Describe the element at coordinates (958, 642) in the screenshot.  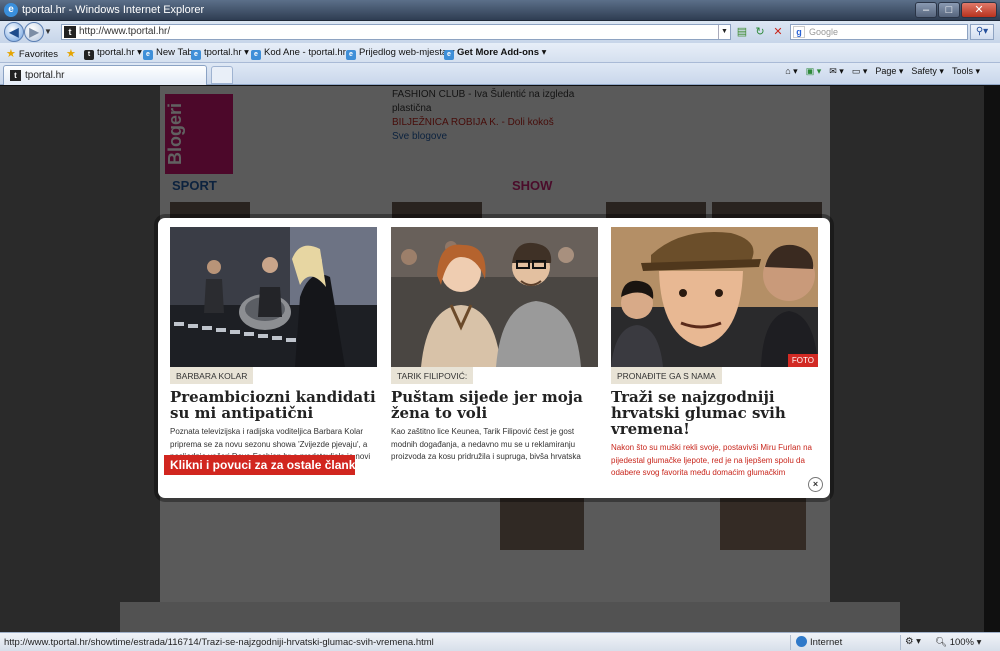
I see `zoom-level: 🔍︎ 100% ▾` at that location.